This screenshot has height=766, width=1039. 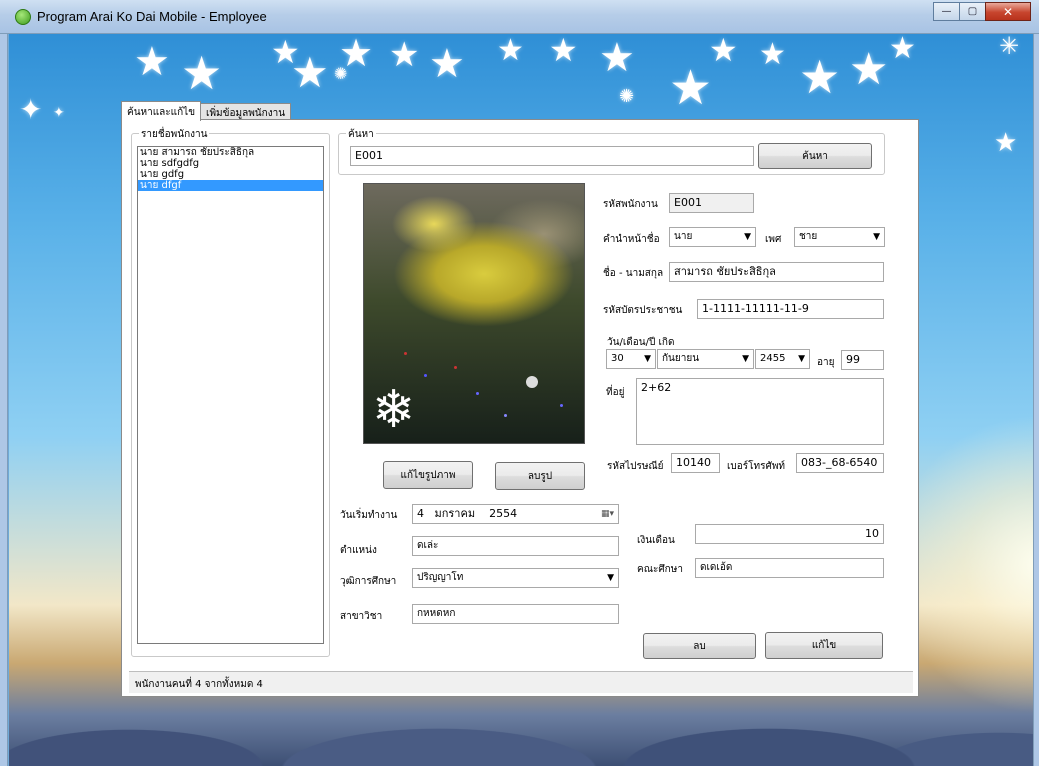 I want to click on prefix-select: นาย ▼, so click(x=712, y=237).